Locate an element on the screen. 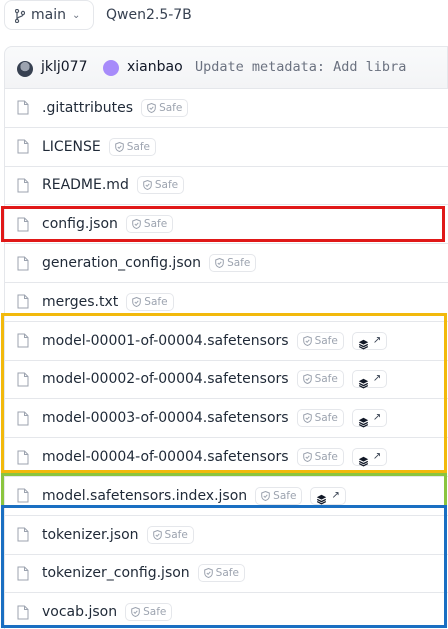 The width and height of the screenshot is (448, 629). file-name-link: model-00002-of-00004.safetensors is located at coordinates (165, 379).